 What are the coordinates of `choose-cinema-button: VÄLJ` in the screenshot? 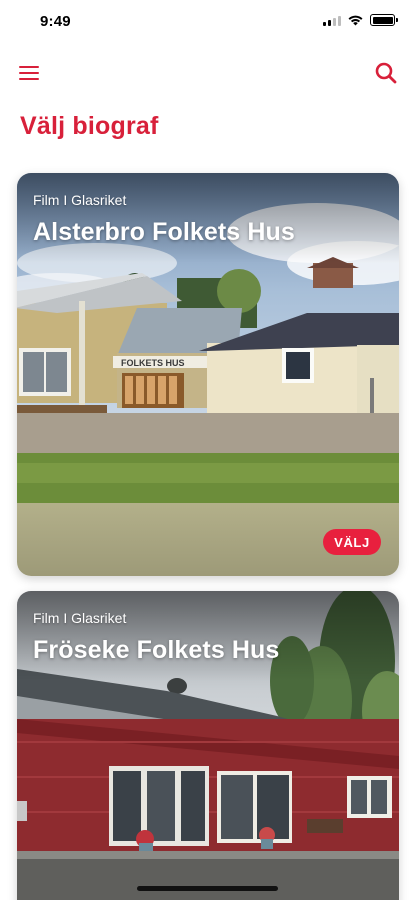 It's located at (352, 542).